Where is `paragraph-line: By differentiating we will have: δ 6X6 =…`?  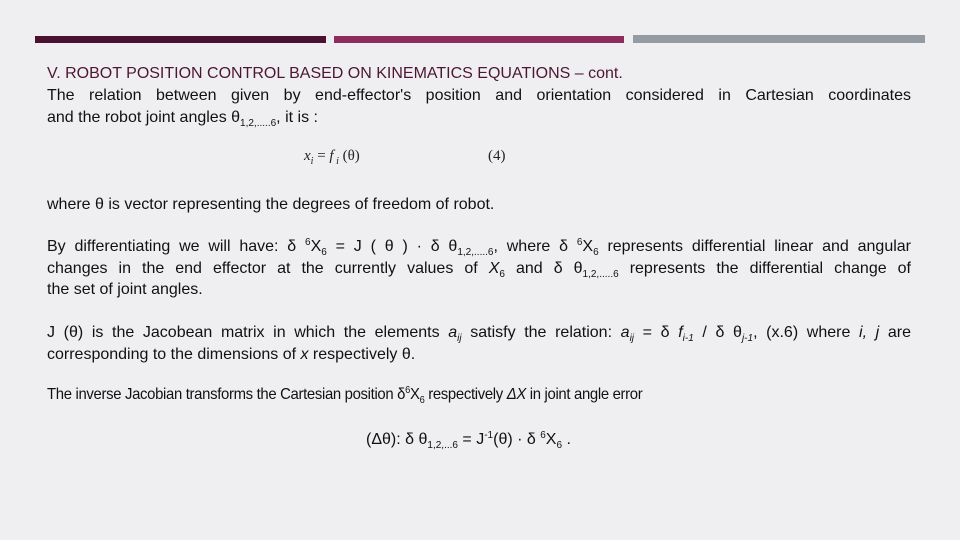 paragraph-line: By differentiating we will have: δ 6X6 =… is located at coordinates (479, 247).